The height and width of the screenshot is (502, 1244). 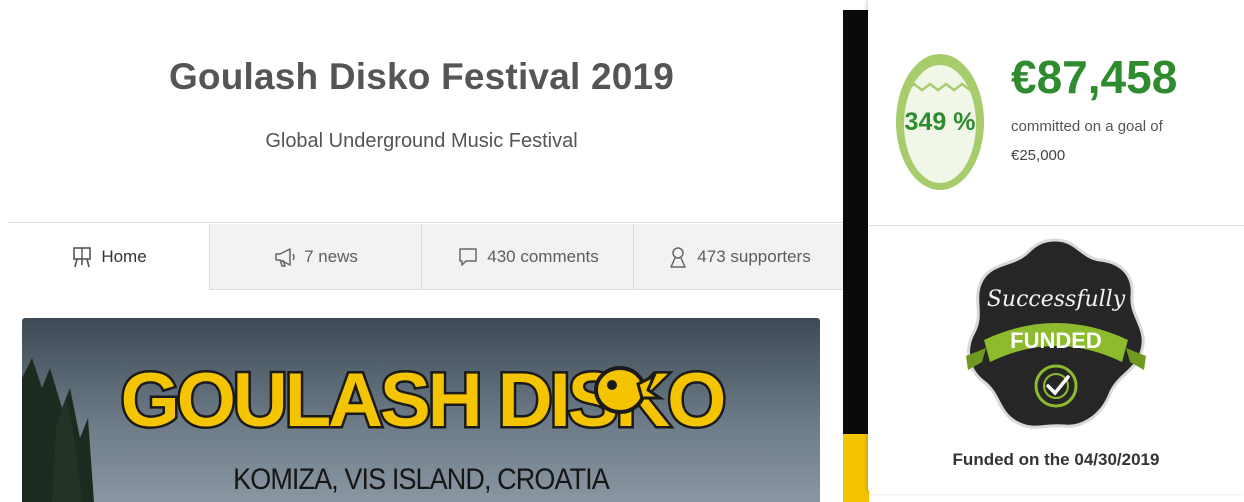 I want to click on project-tabs: Home 7 news 430 comments 473 supporters, so click(x=425, y=257).